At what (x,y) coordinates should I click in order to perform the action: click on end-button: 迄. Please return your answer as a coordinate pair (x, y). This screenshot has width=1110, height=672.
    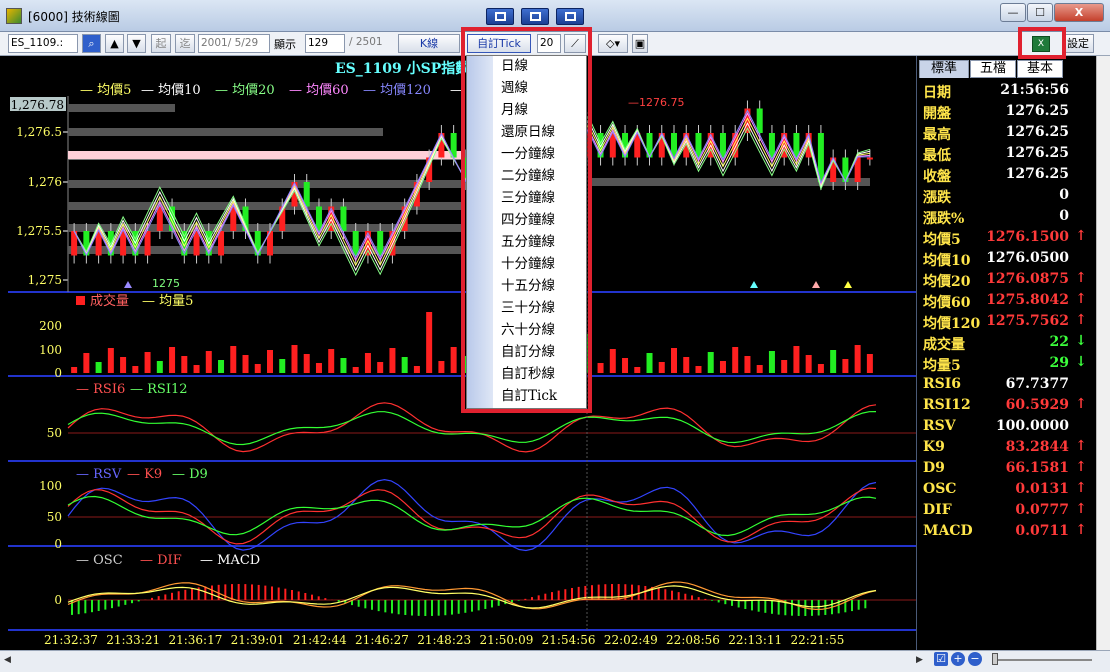
    Looking at the image, I should click on (185, 43).